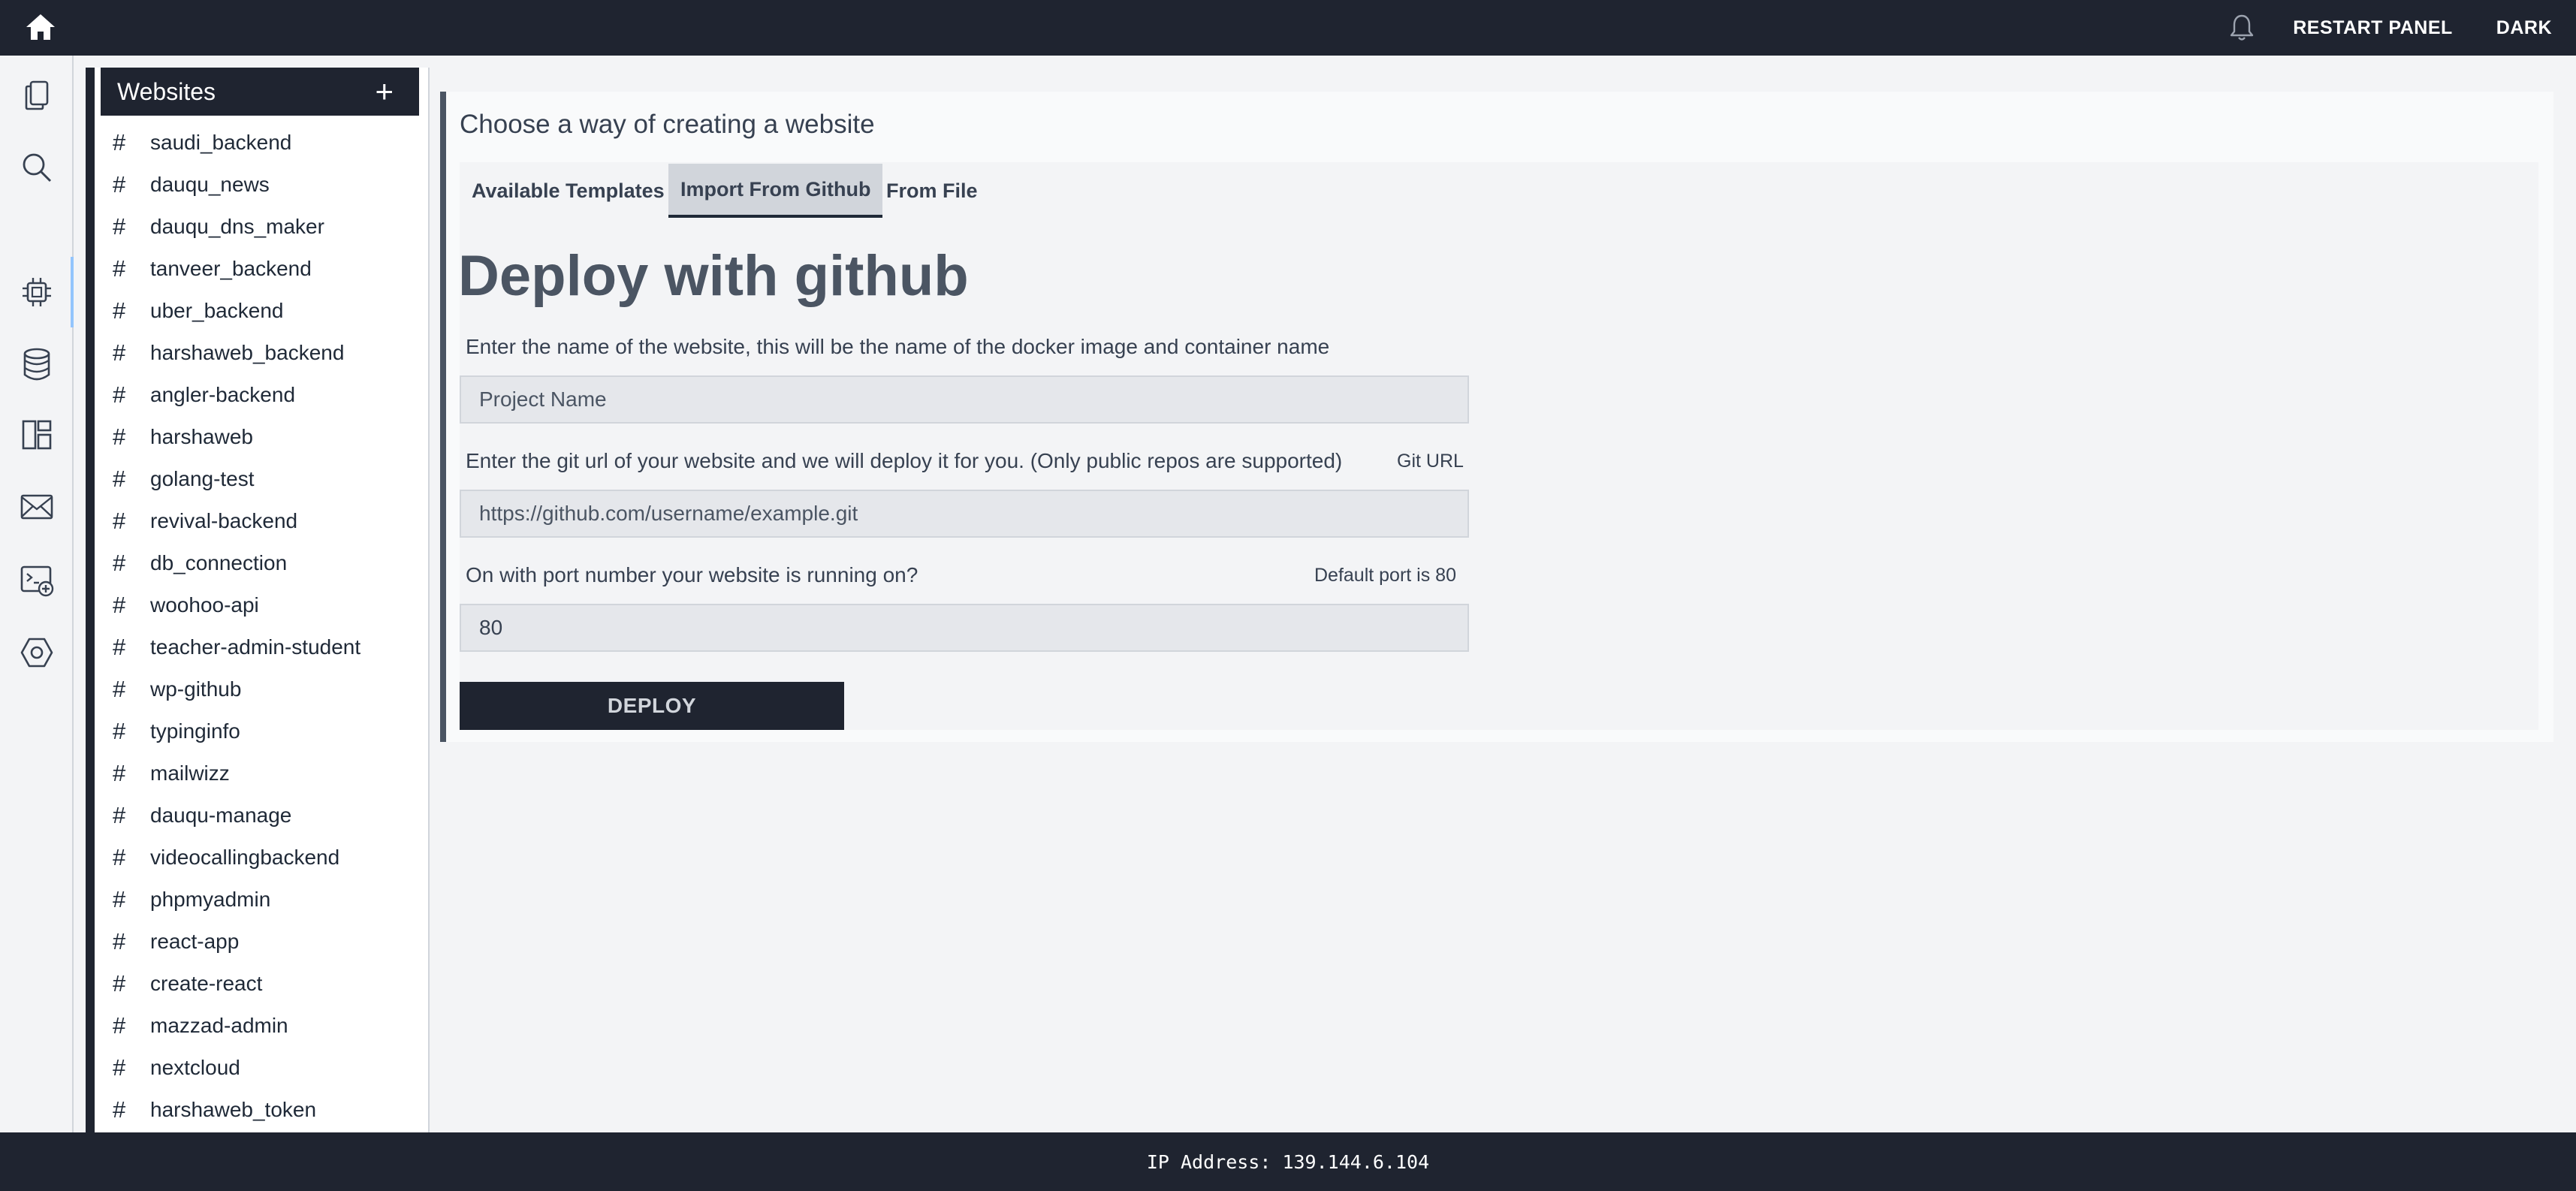 The height and width of the screenshot is (1191, 2576). I want to click on website-list-item: # react-app, so click(267, 942).